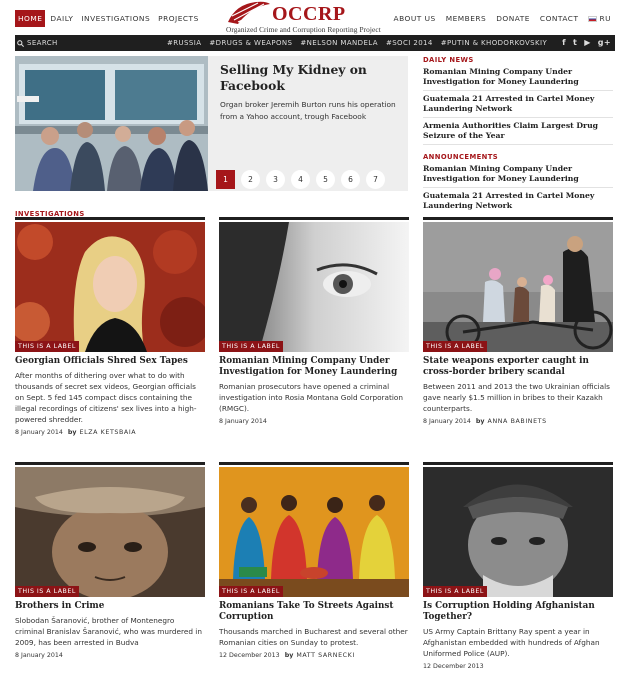 This screenshot has height=688, width=629. I want to click on tag-link: #RUSSIA, so click(184, 43).